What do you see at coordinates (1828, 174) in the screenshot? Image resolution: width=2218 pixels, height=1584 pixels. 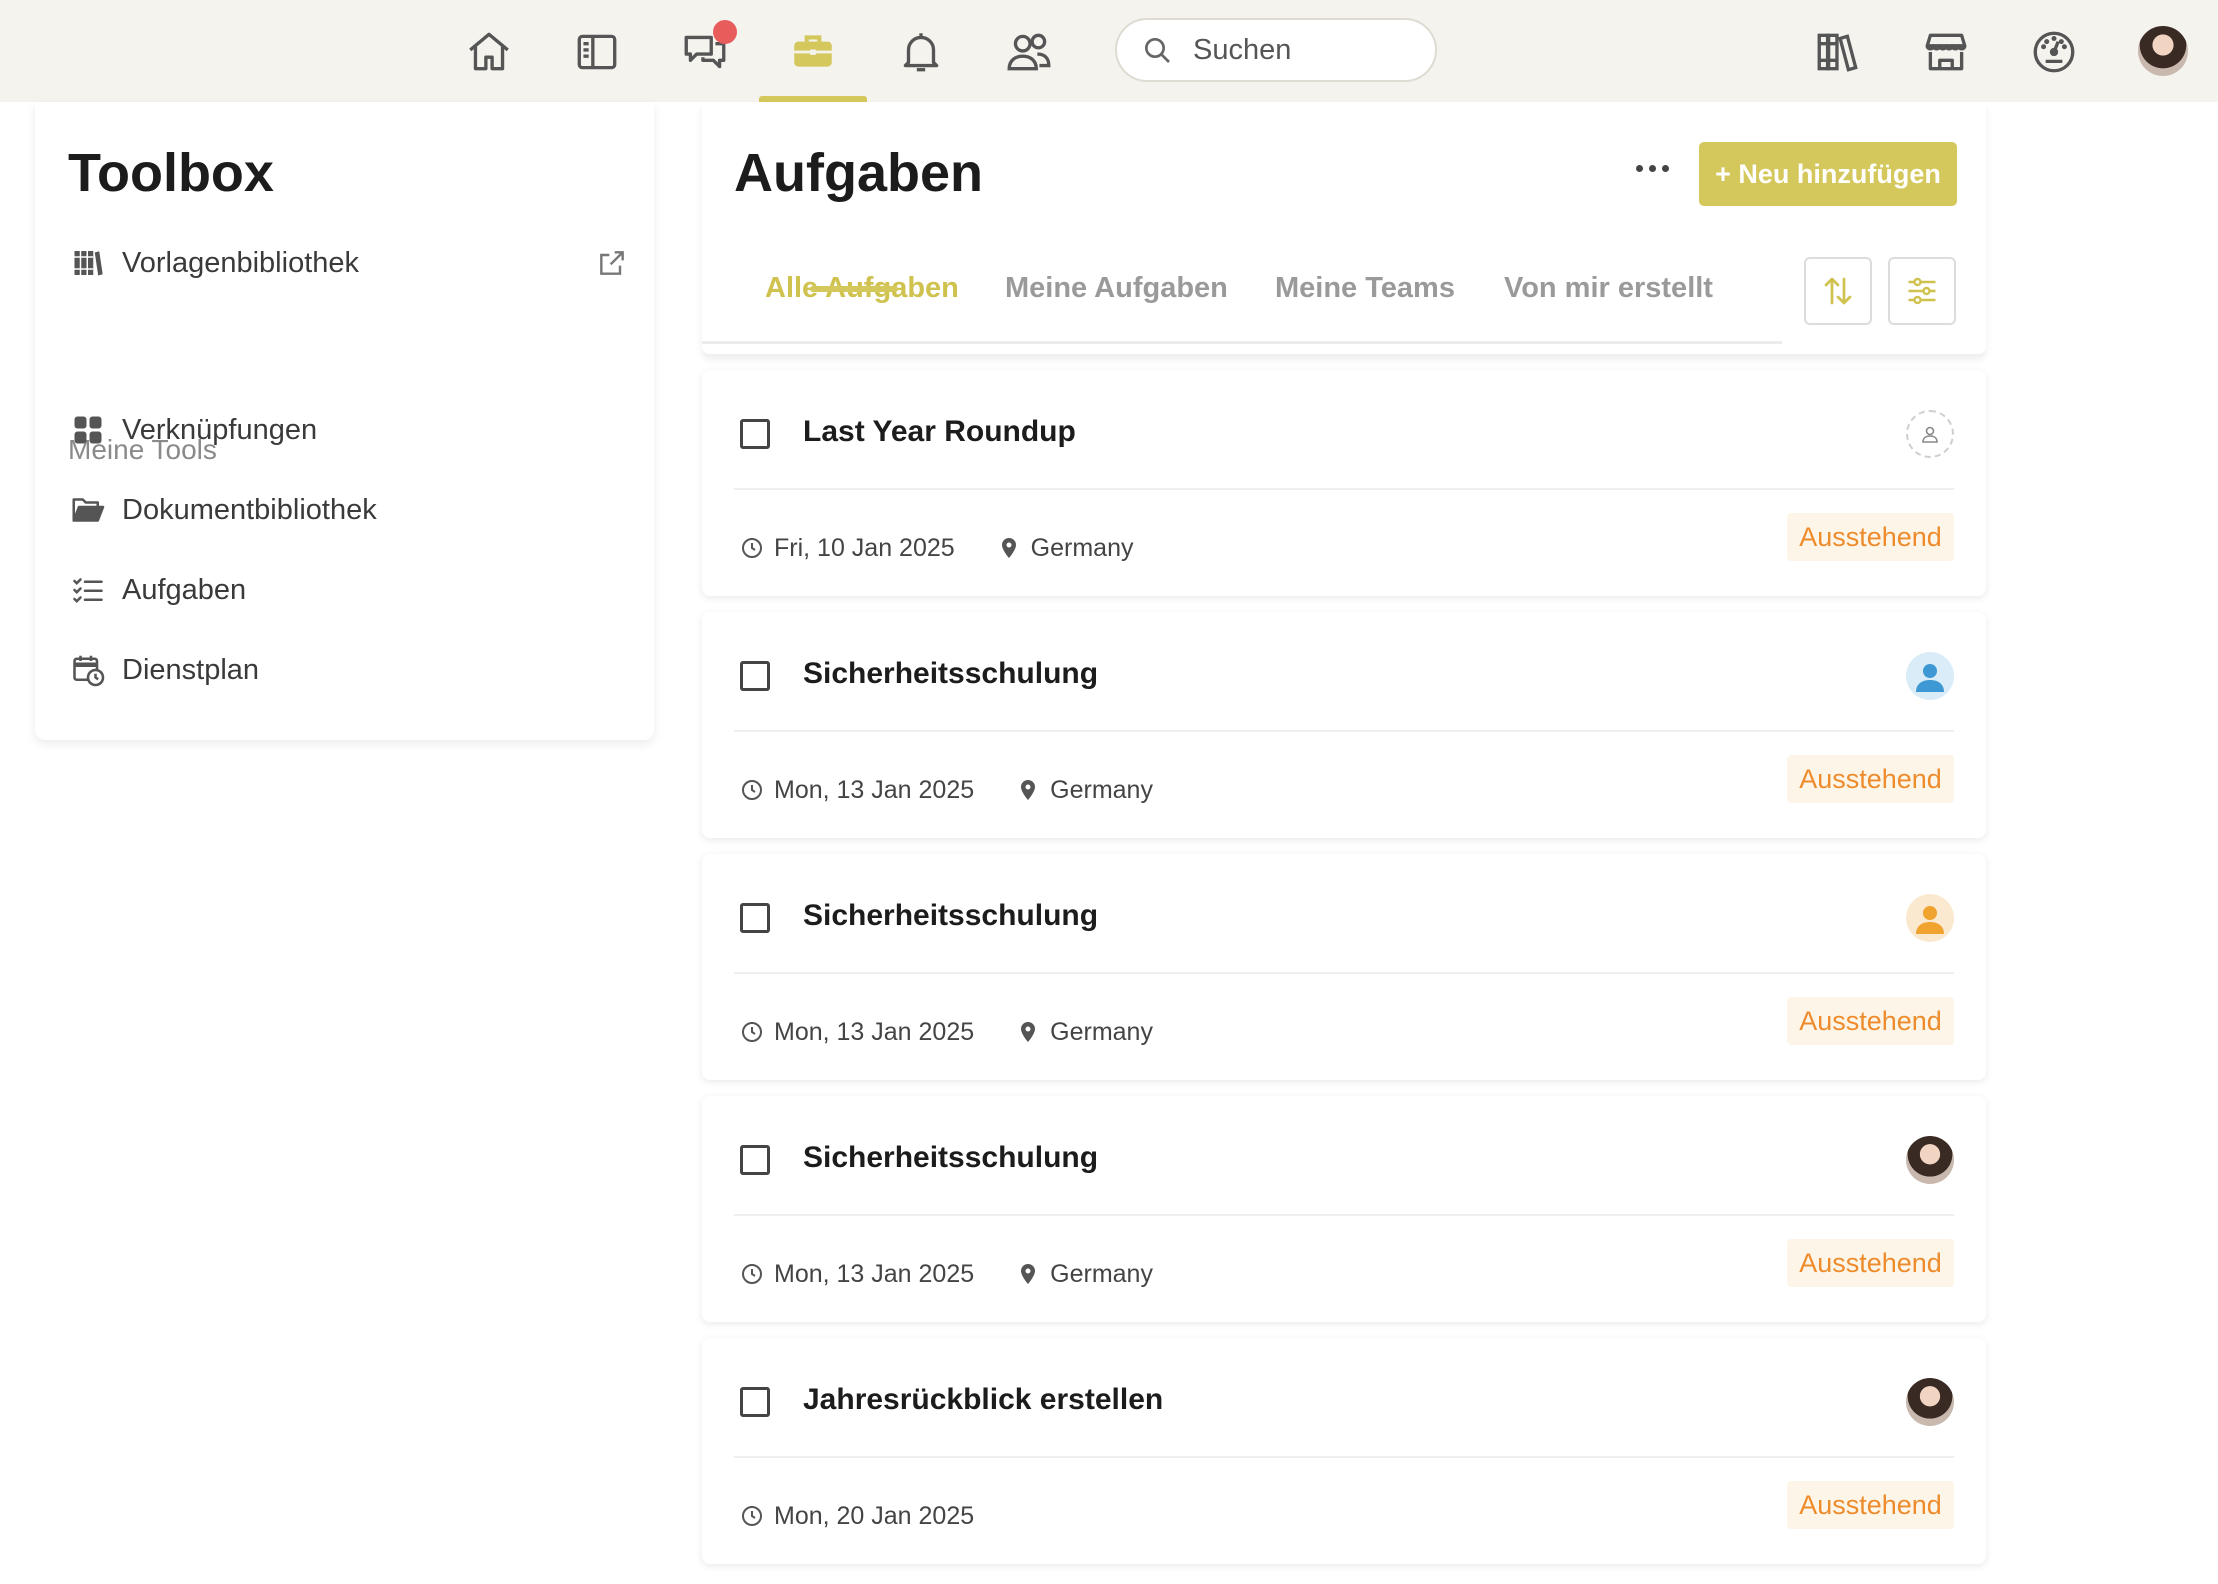 I see `add-new-button: + Neu hinzufügen` at bounding box center [1828, 174].